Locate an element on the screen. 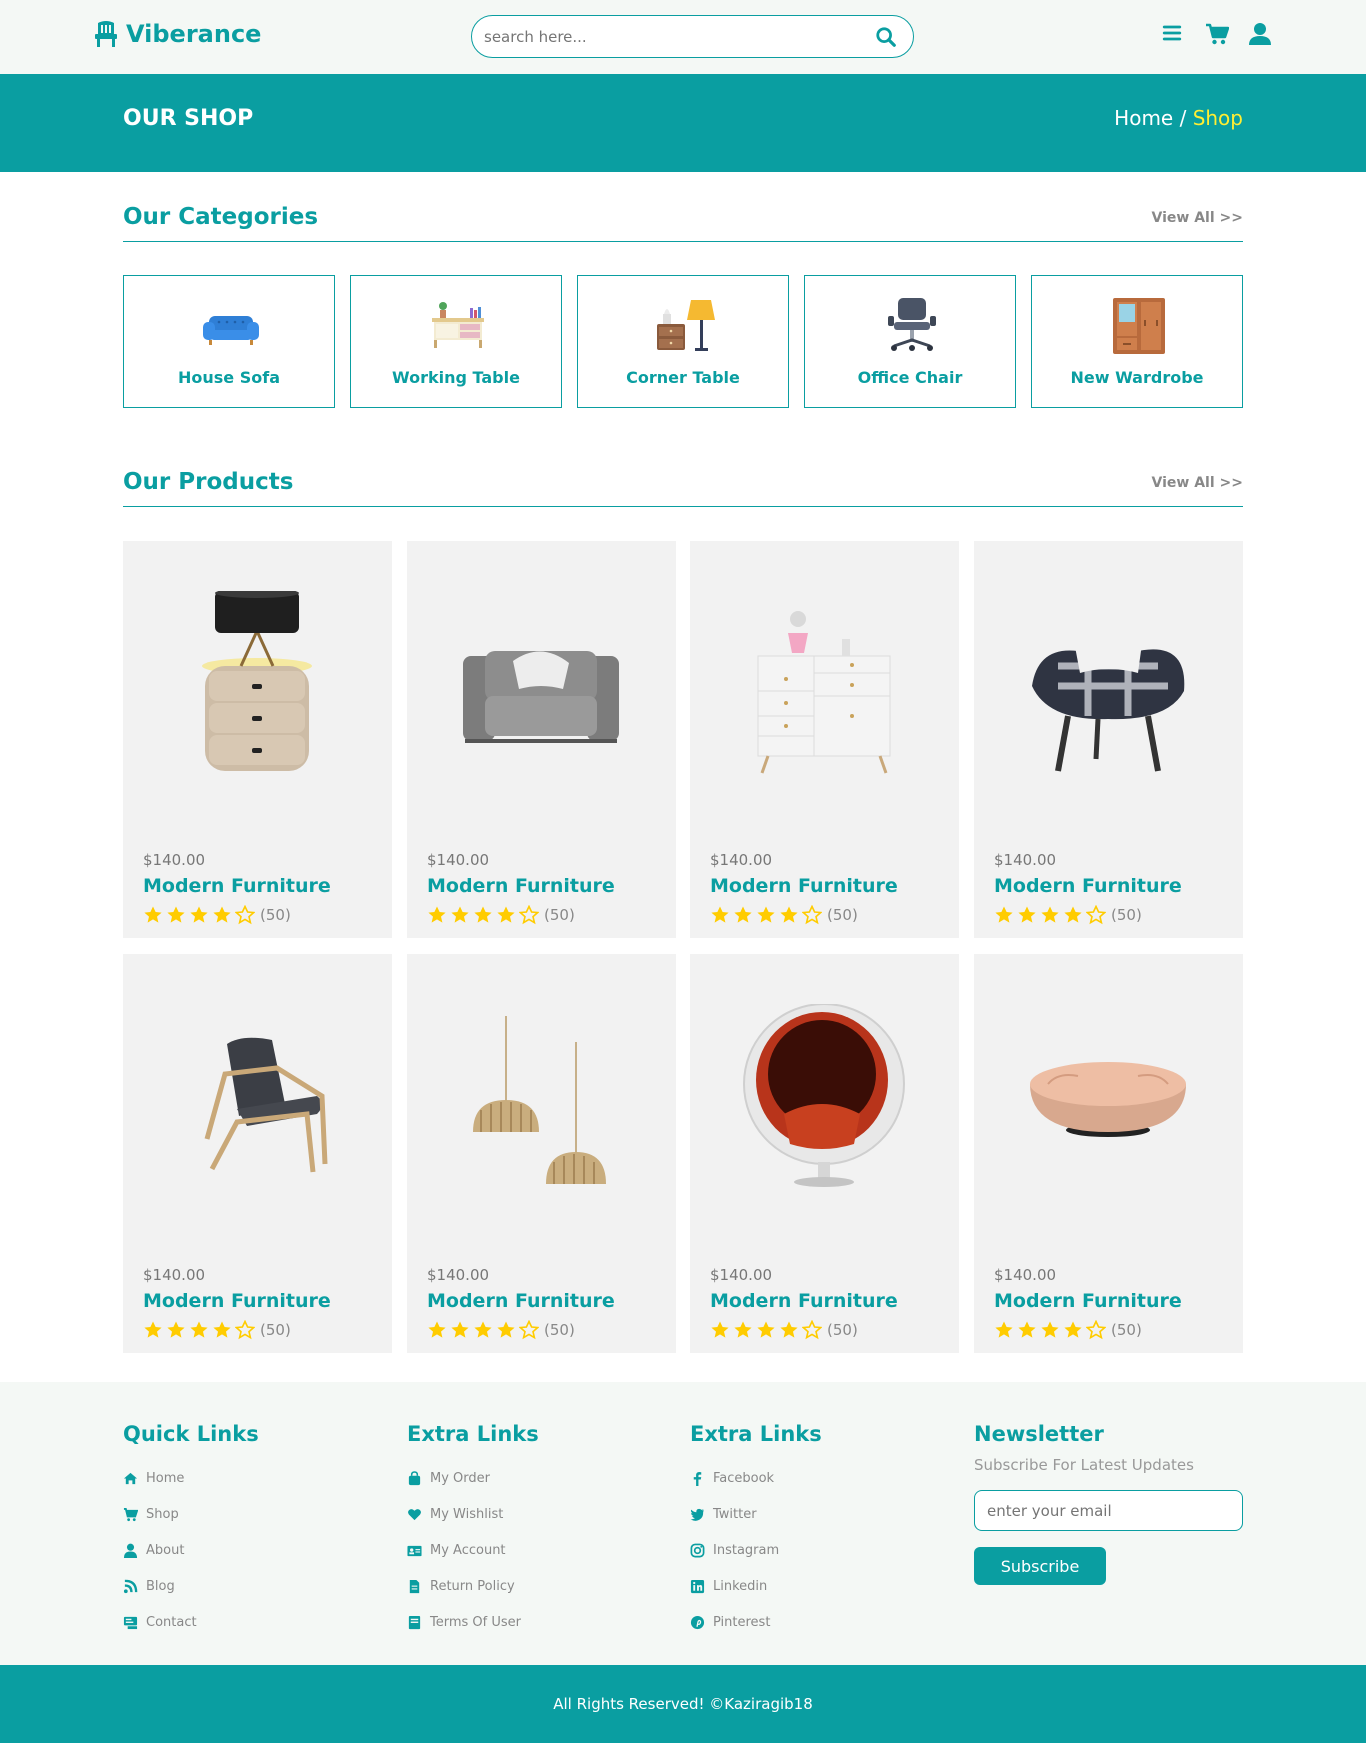  category-card-corner-table: Corner Table is located at coordinates (683, 341).